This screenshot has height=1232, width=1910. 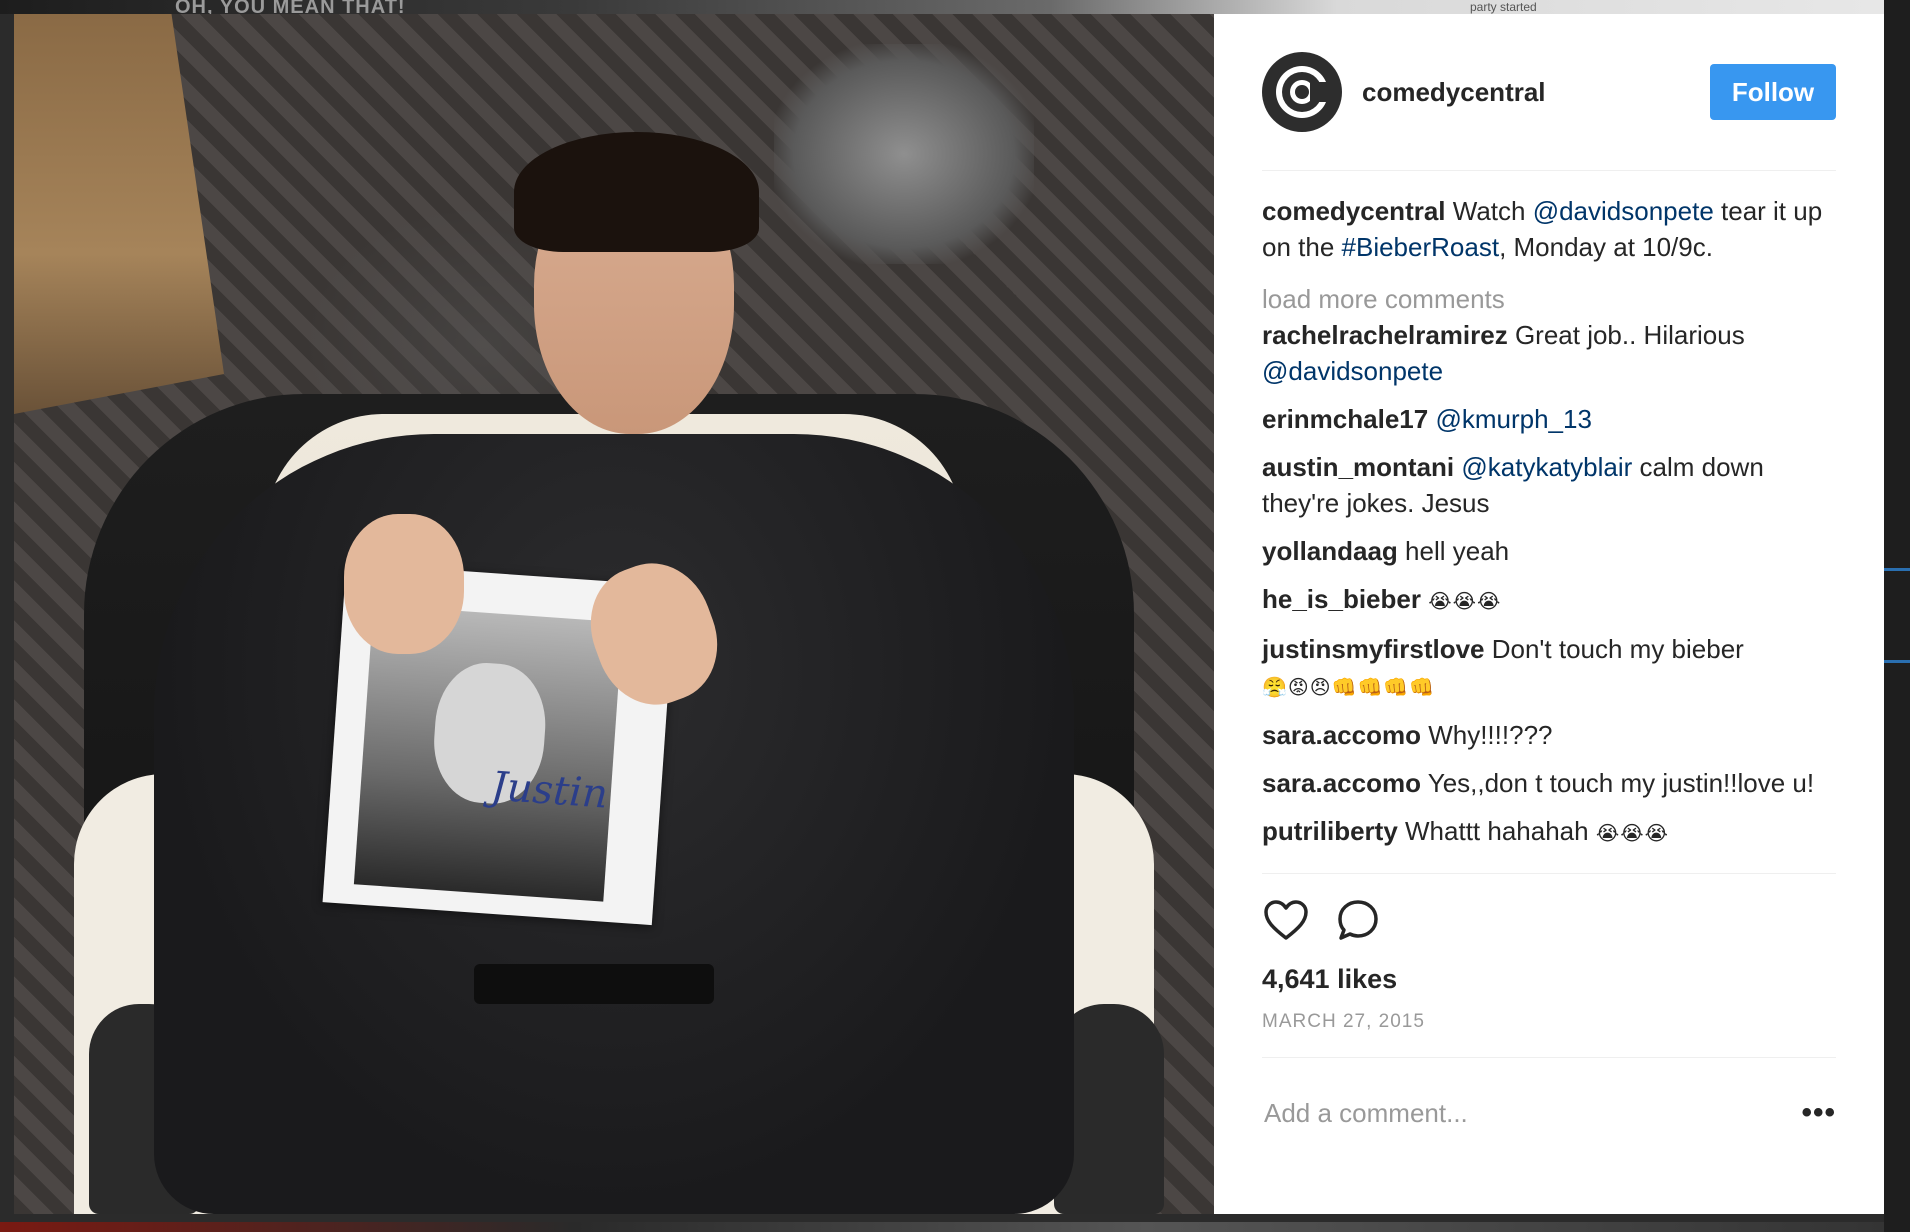 I want to click on comment-item: sara.accomo Why!!!!???, so click(x=1549, y=735).